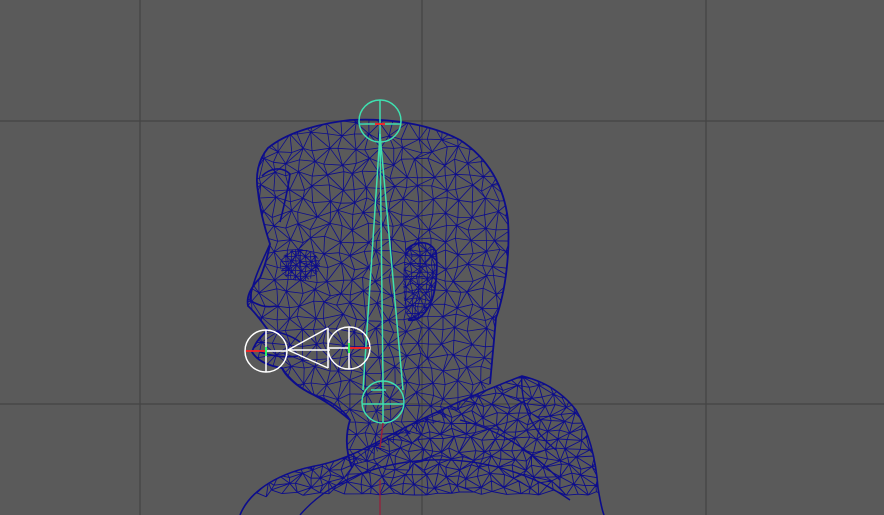  I want to click on jaw-pivot-joint, so click(349, 348).